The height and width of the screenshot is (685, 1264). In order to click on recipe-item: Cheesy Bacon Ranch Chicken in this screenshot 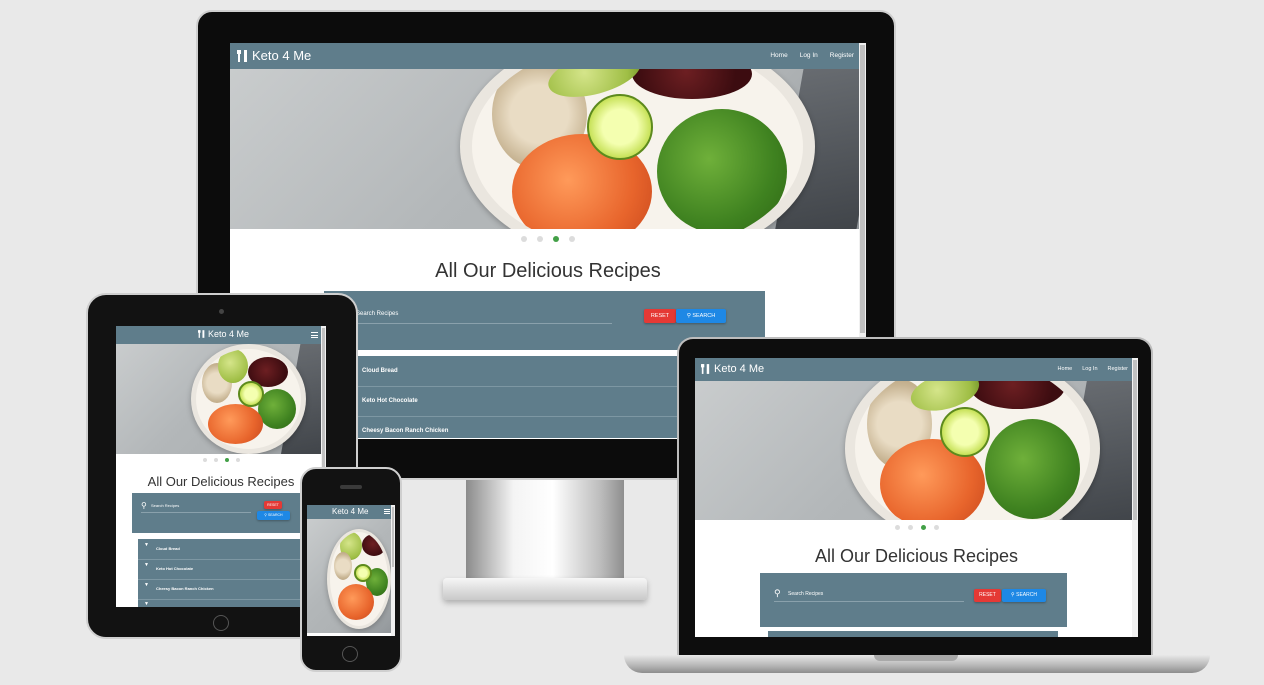, I will do `click(504, 427)`.